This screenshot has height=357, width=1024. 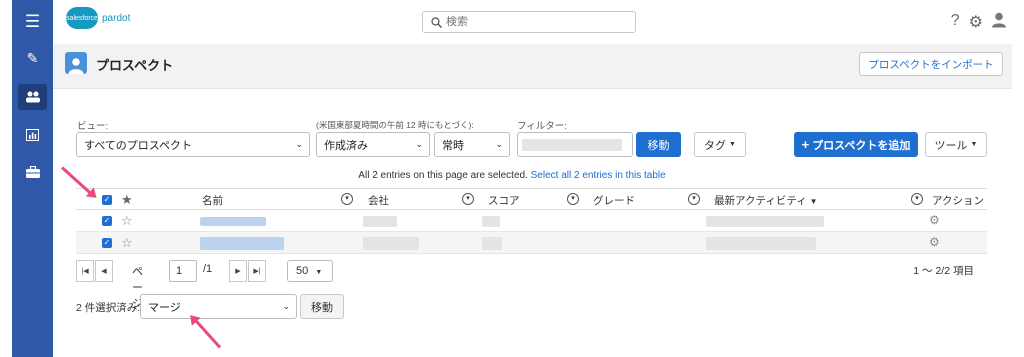 I want to click on timezone-note: (米国東部夏時間の午前 12 時にもとづく):, so click(x=395, y=125).